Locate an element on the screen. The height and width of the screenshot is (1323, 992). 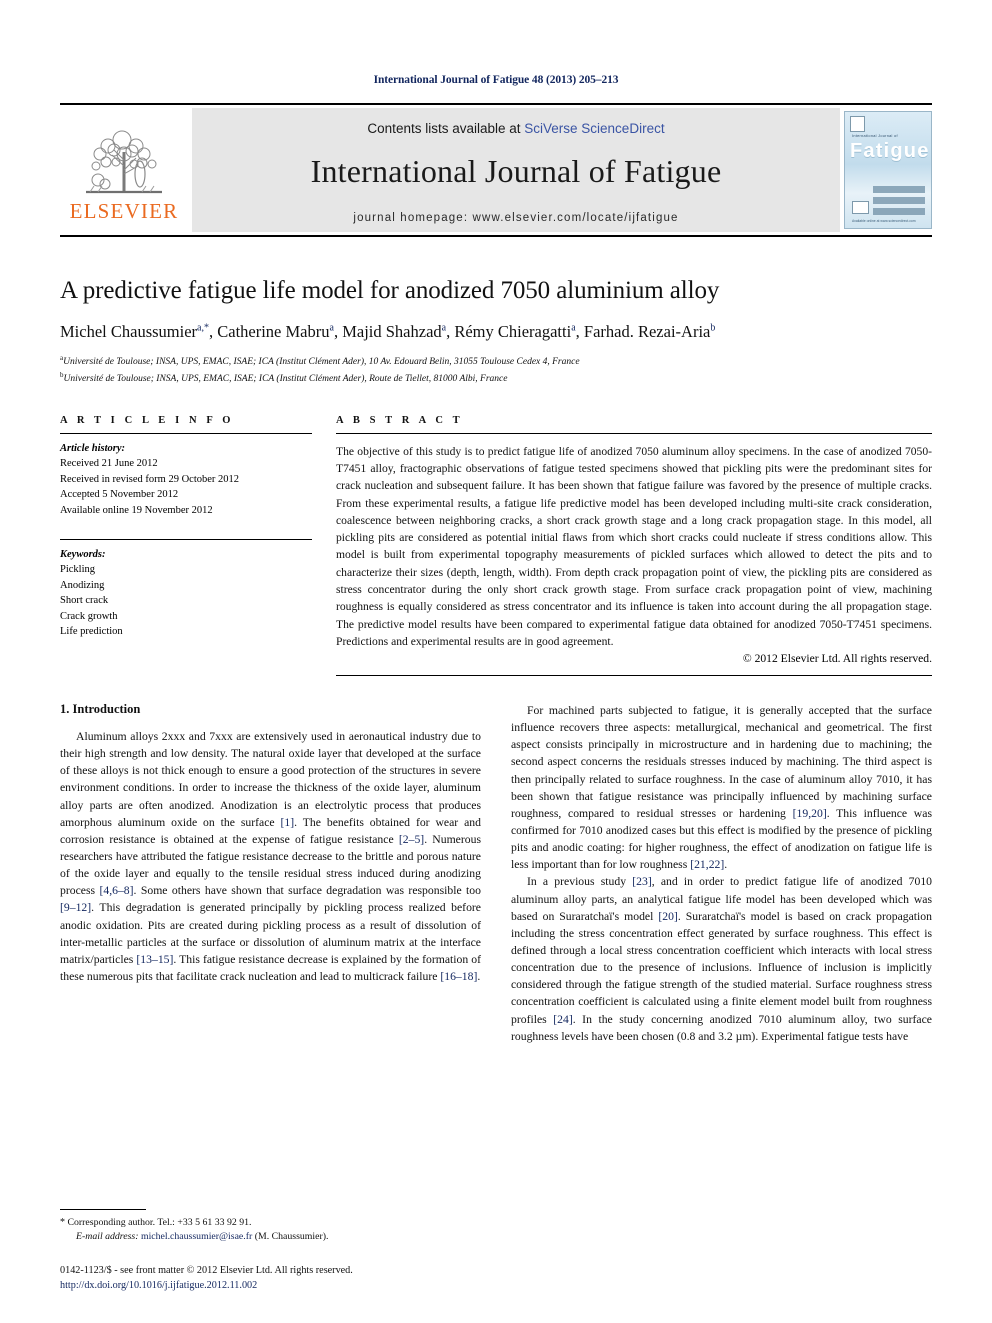
email-link: michel.chaussumier@isae.fr is located at coordinates (196, 1236).